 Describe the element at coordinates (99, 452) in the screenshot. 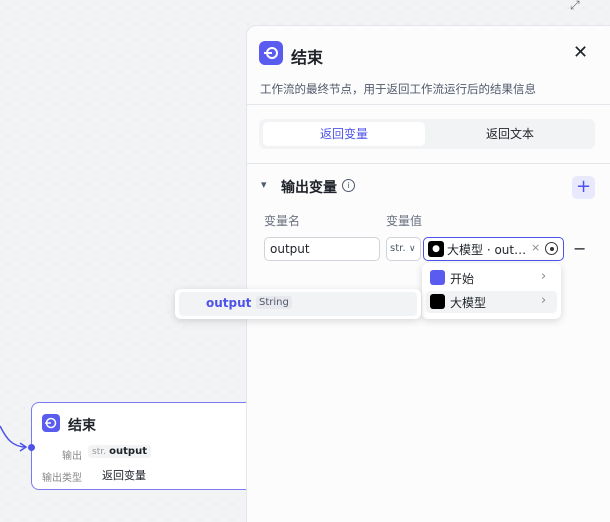

I see `node-output-type: str.` at that location.